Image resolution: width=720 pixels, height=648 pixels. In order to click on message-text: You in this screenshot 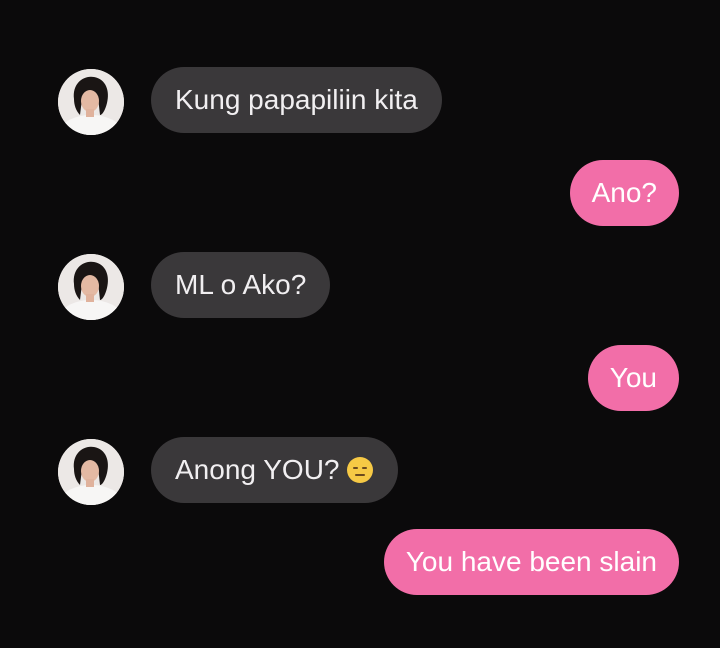, I will do `click(633, 377)`.